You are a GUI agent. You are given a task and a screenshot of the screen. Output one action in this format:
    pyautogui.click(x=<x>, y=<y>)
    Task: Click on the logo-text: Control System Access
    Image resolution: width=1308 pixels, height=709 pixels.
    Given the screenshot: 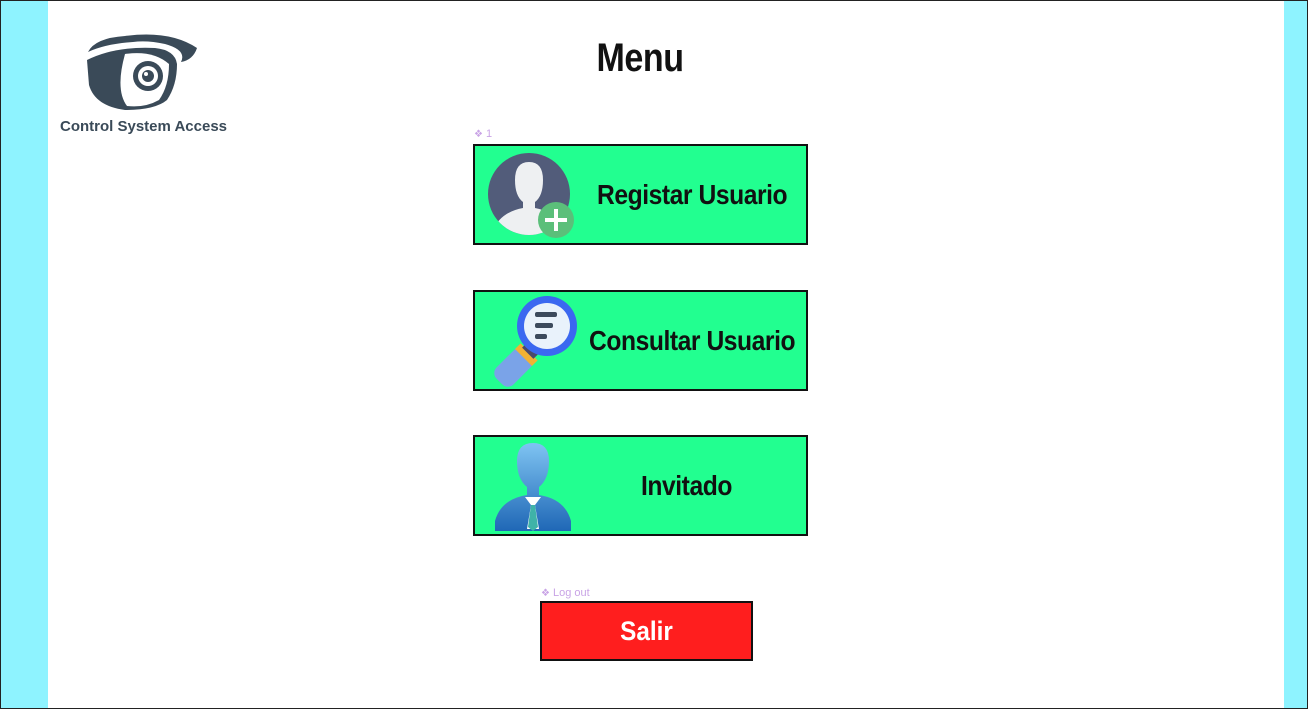 What is the action you would take?
    pyautogui.click(x=144, y=126)
    